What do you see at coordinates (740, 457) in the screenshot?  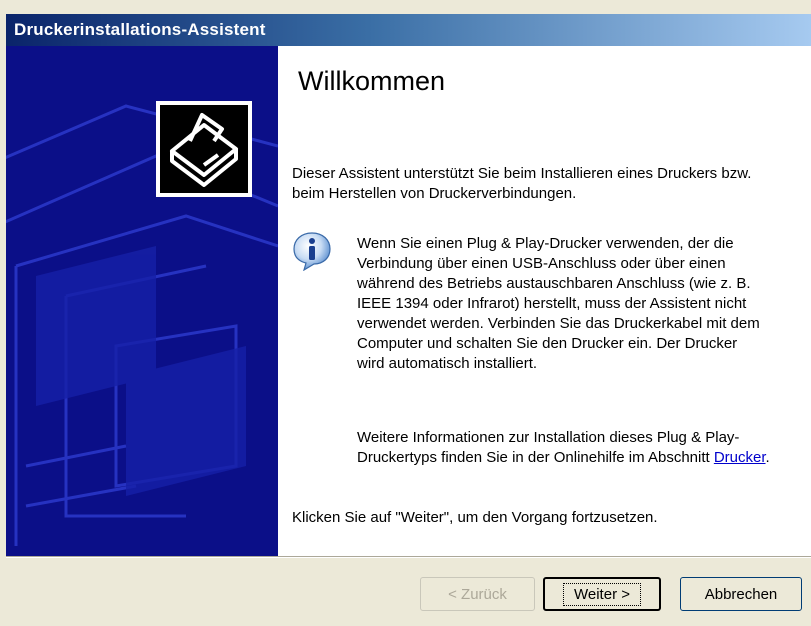 I see `printer-help-link: Drucker` at bounding box center [740, 457].